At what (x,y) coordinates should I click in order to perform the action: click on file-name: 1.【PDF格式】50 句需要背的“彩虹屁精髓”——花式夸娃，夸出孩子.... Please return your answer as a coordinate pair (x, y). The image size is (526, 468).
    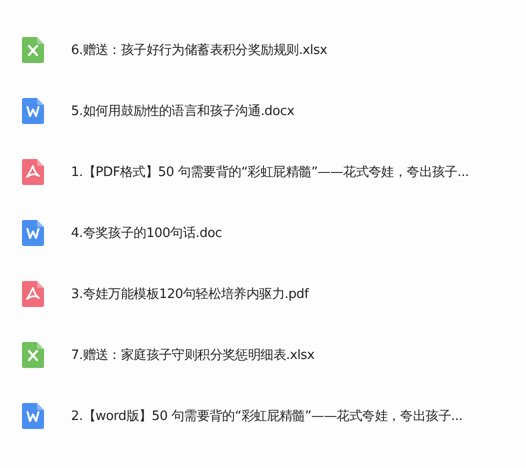
    Looking at the image, I should click on (270, 171).